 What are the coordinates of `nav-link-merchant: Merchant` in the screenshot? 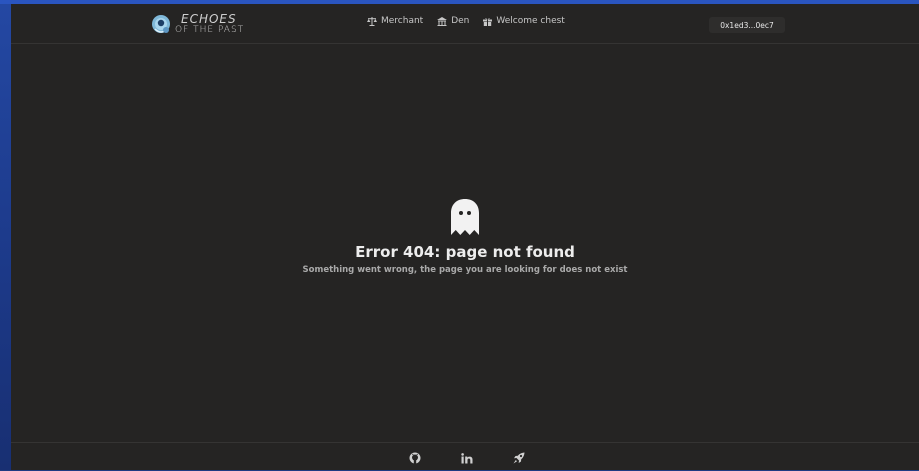 It's located at (395, 21).